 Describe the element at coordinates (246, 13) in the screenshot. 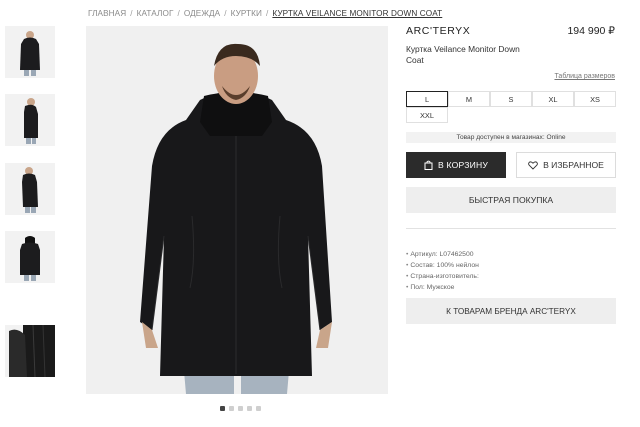

I see `breadcrumb-jackets: КУРТКИ` at that location.